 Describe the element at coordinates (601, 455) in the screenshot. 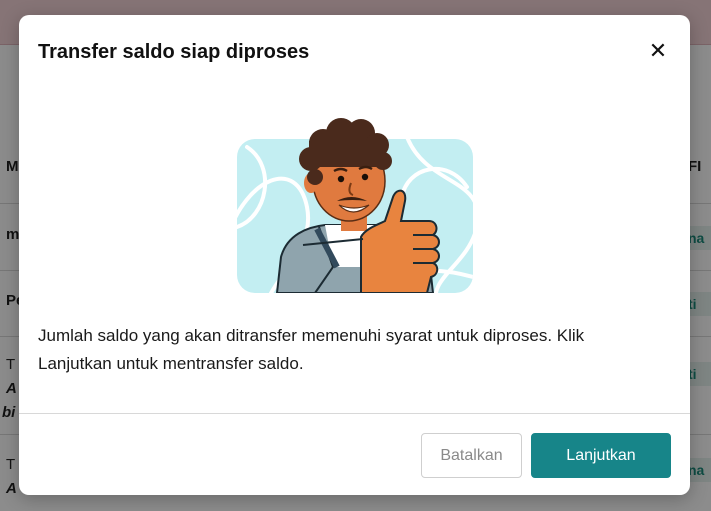

I see `continue-button: Lanjutkan` at that location.